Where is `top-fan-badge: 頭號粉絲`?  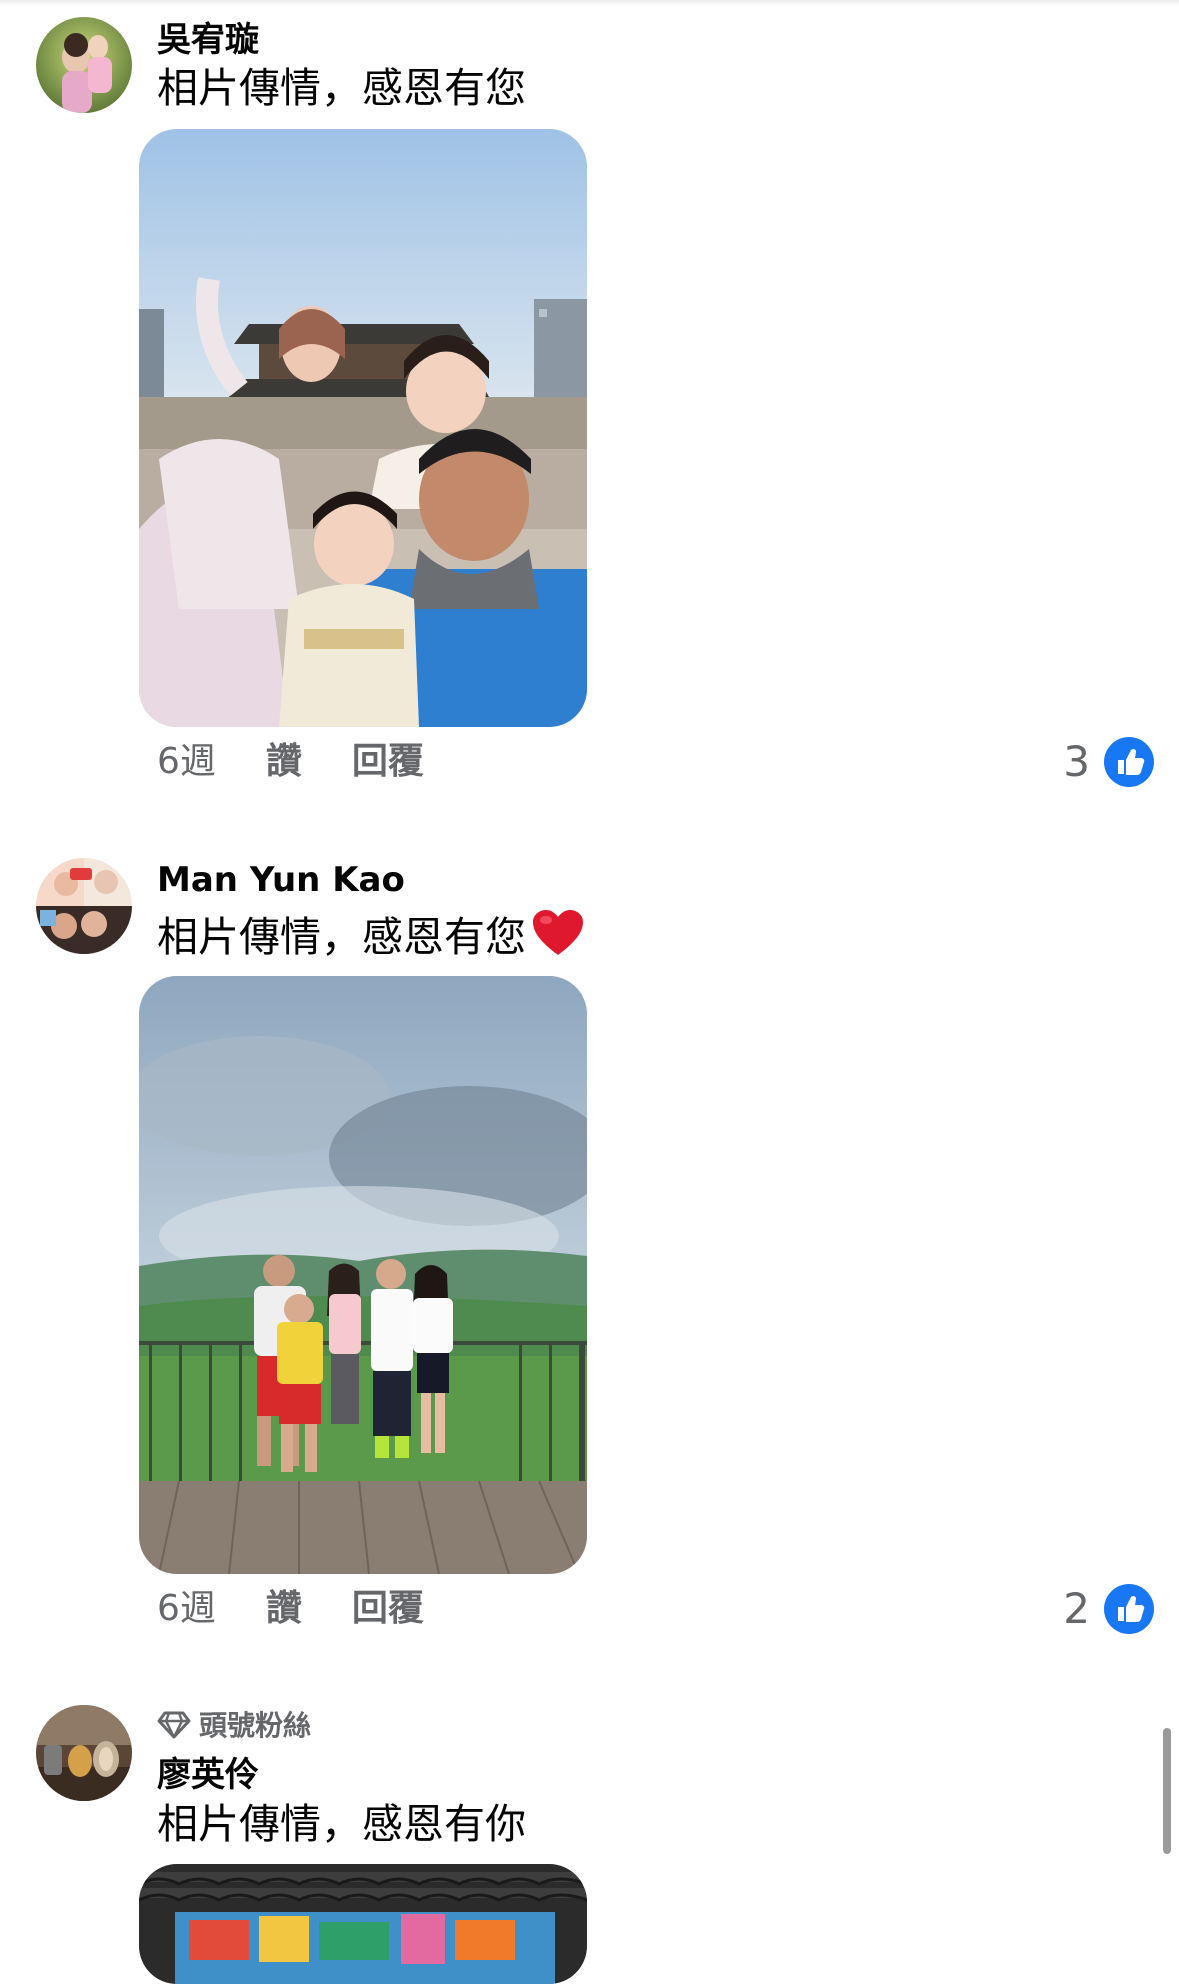 top-fan-badge: 頭號粉絲 is located at coordinates (234, 1726).